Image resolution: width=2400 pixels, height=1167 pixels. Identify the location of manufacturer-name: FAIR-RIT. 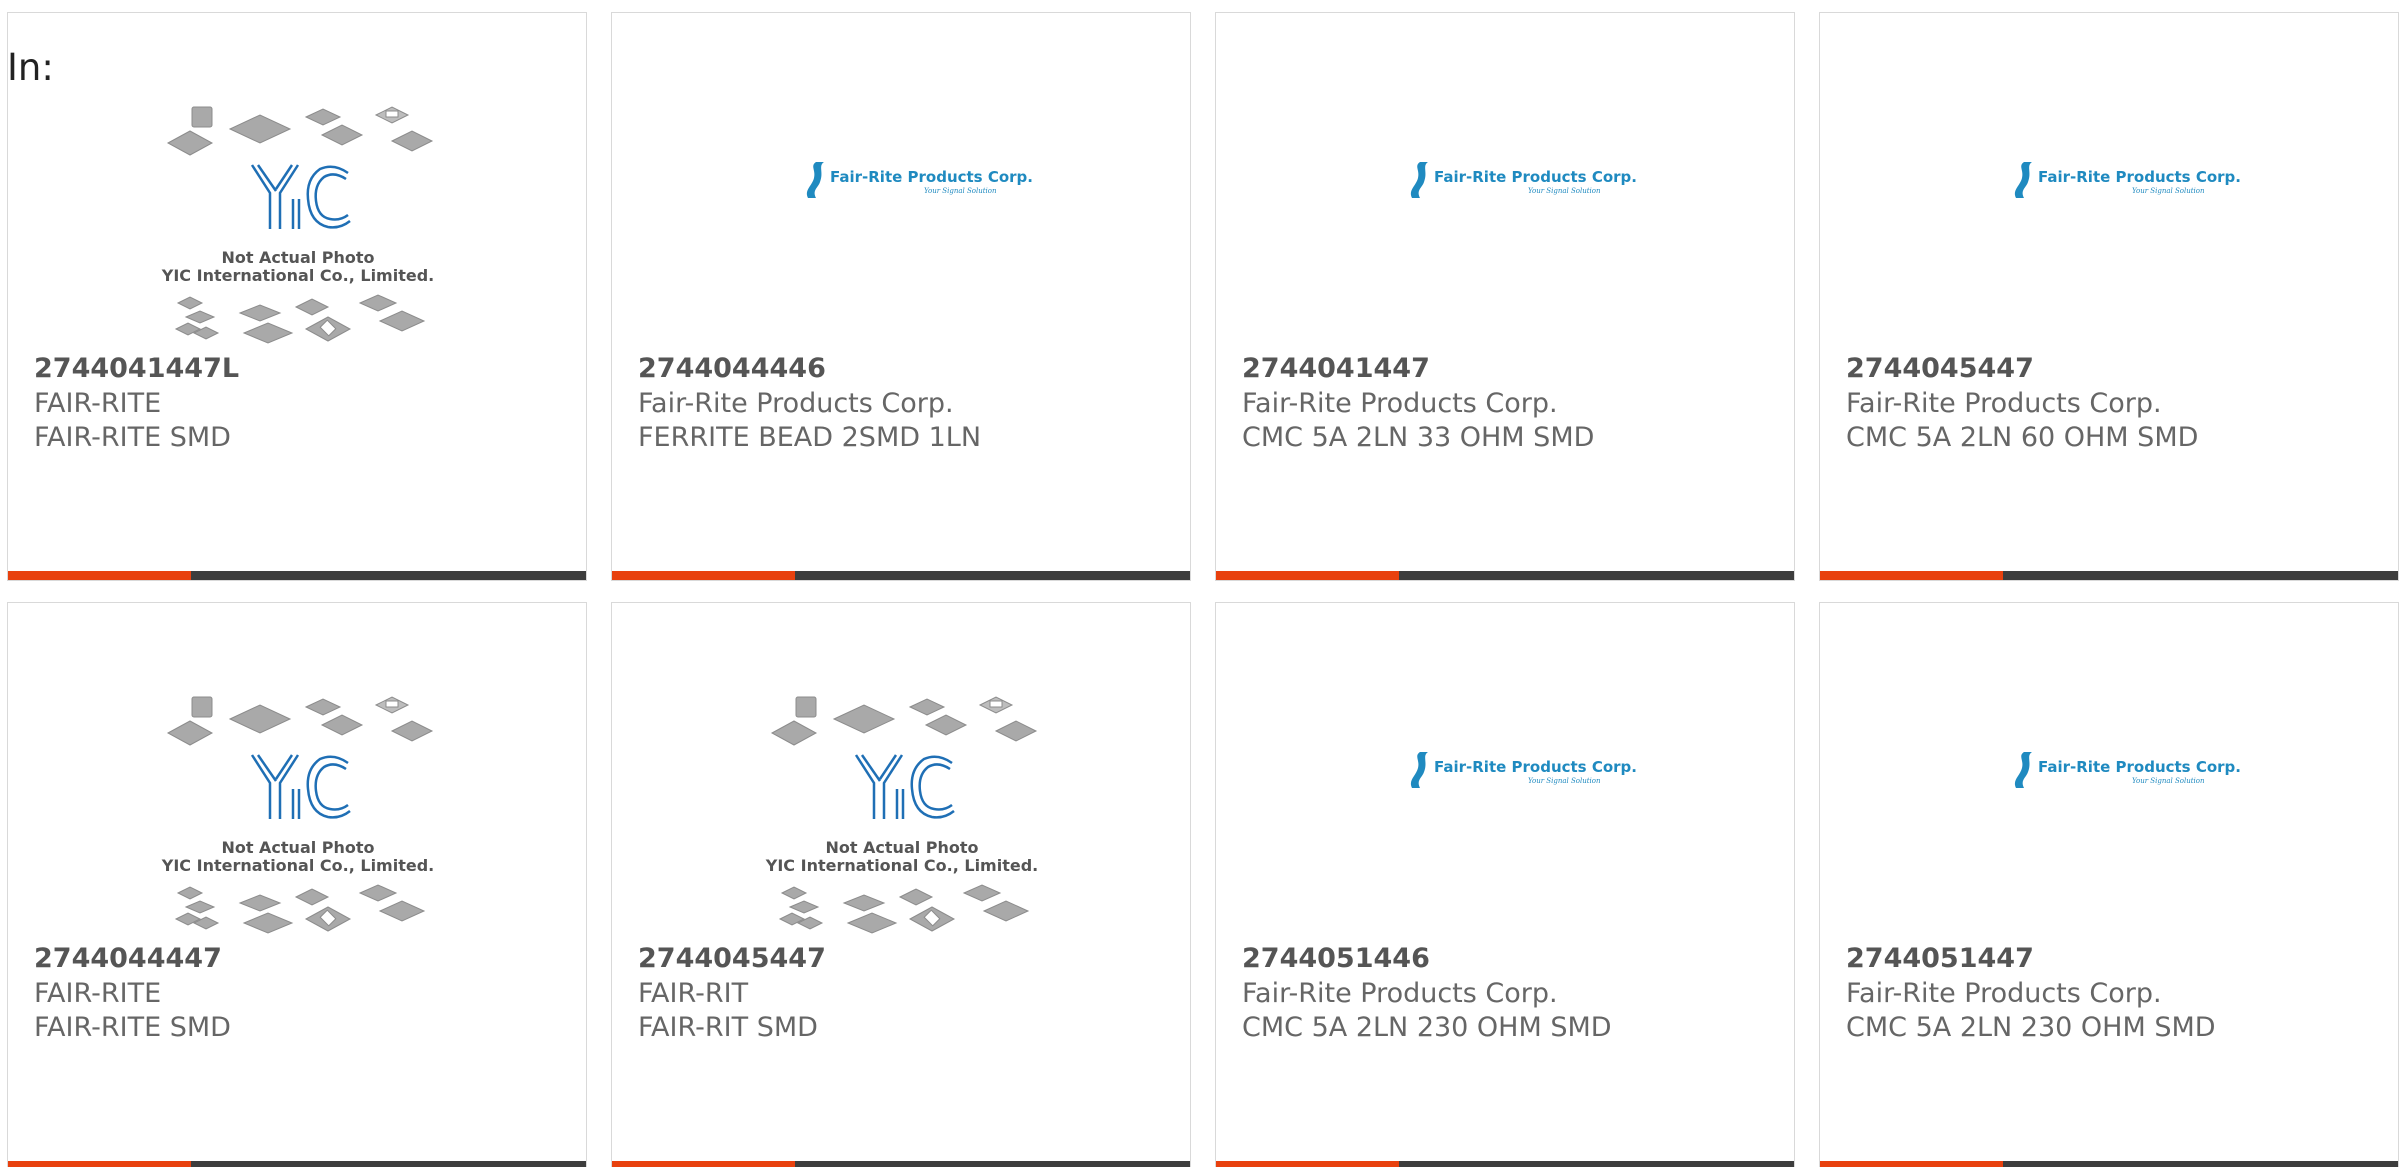
(693, 993).